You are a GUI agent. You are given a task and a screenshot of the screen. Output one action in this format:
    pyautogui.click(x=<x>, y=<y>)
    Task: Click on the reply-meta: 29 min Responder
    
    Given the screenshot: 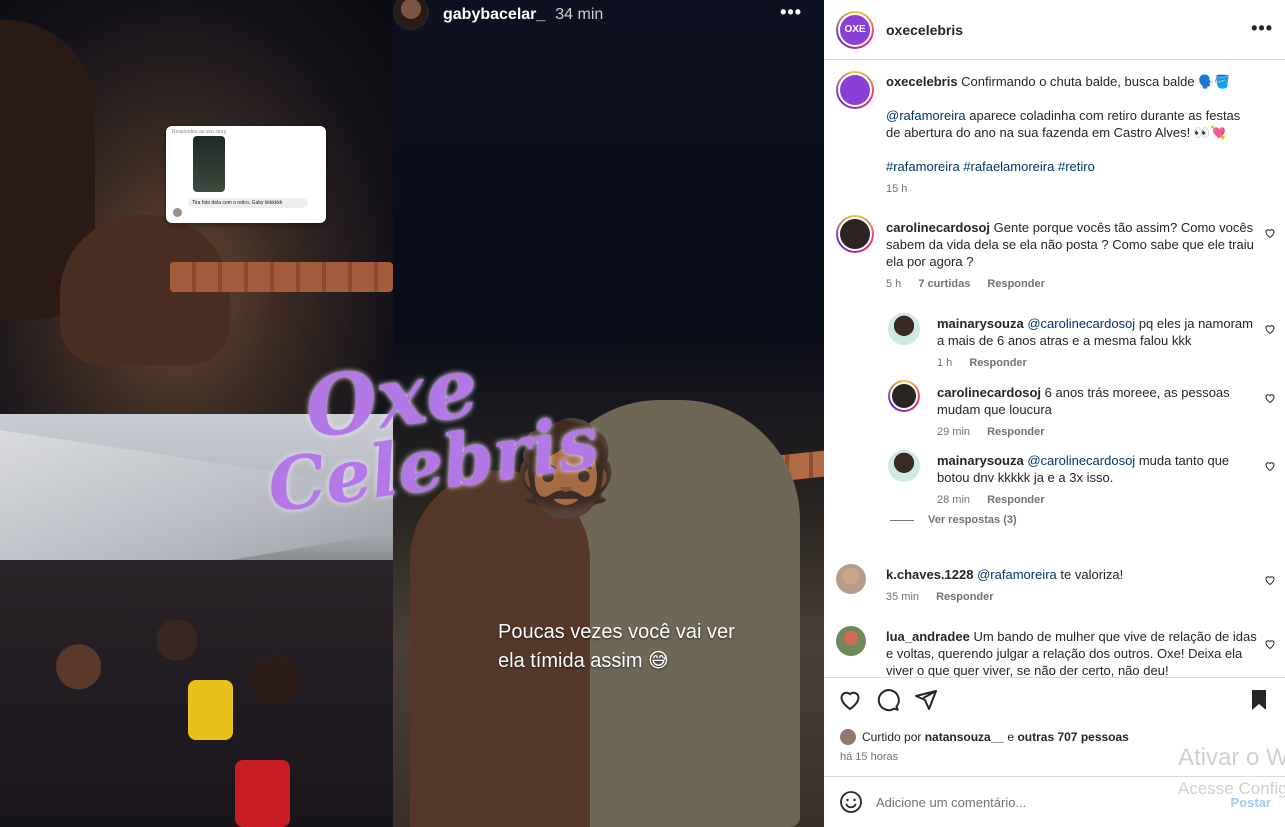 What is the action you would take?
    pyautogui.click(x=1097, y=432)
    